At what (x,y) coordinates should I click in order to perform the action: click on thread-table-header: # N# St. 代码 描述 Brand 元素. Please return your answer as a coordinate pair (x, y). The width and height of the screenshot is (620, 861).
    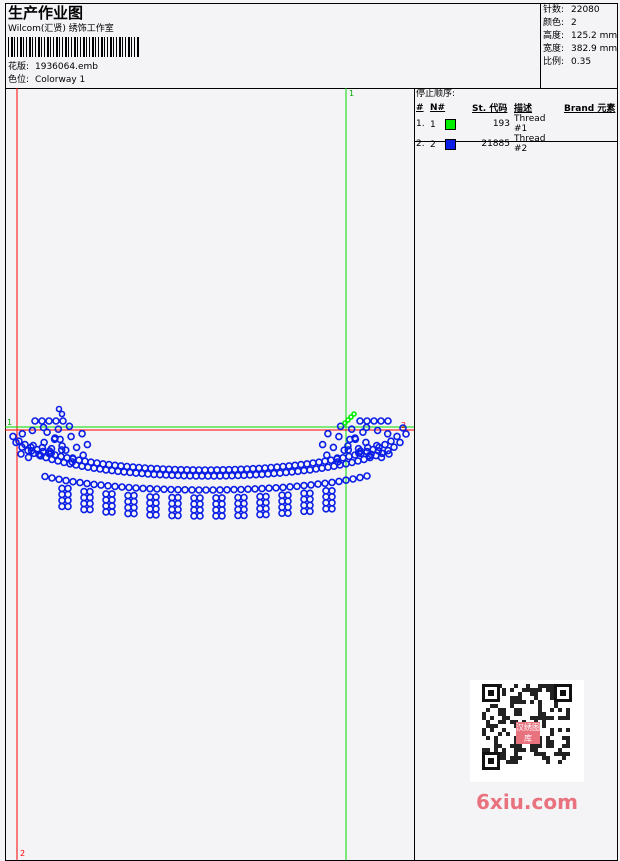
    Looking at the image, I should click on (516, 108).